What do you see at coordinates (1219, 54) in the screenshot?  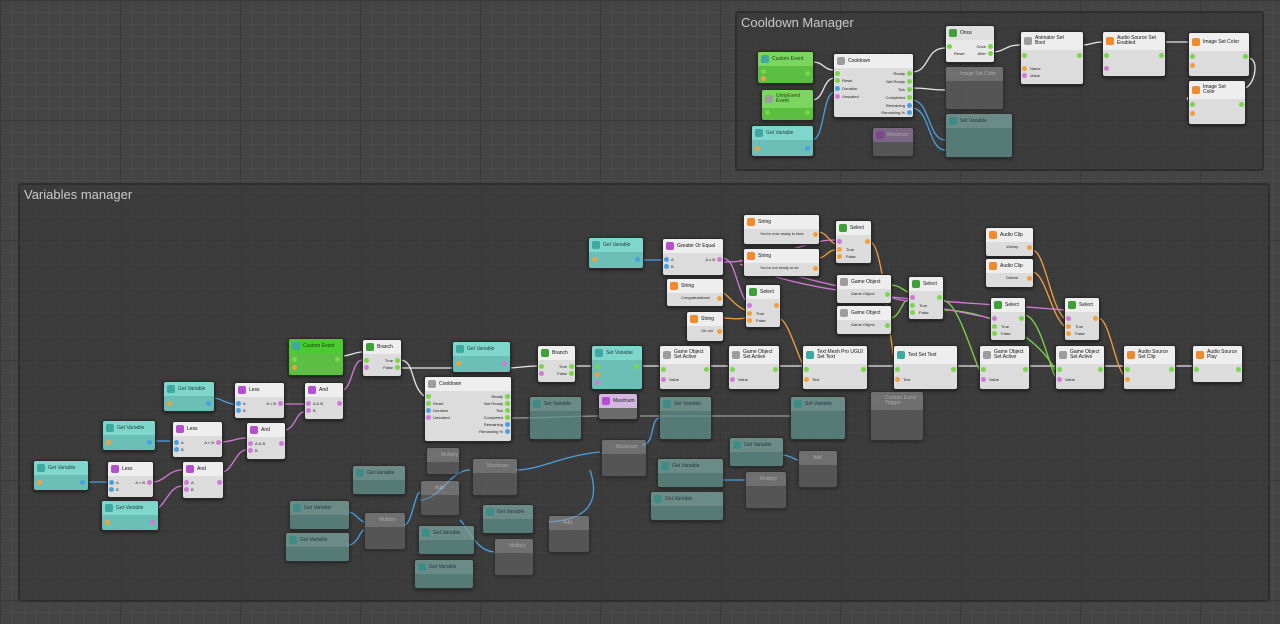 I see `image-set-color-node: Image Set Color` at bounding box center [1219, 54].